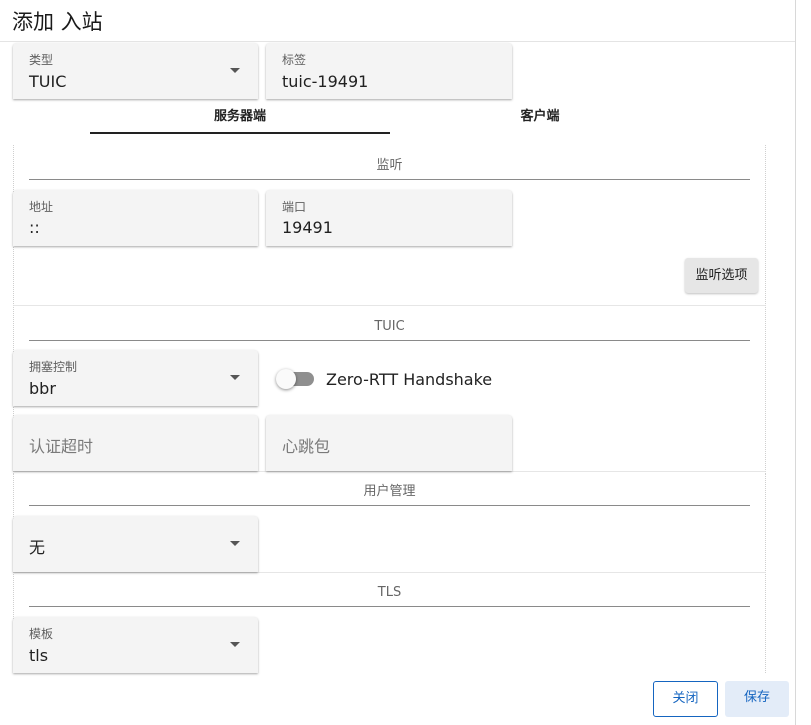 Image resolution: width=811 pixels, height=725 pixels. What do you see at coordinates (803, 362) in the screenshot?
I see `scrollbar-track` at bounding box center [803, 362].